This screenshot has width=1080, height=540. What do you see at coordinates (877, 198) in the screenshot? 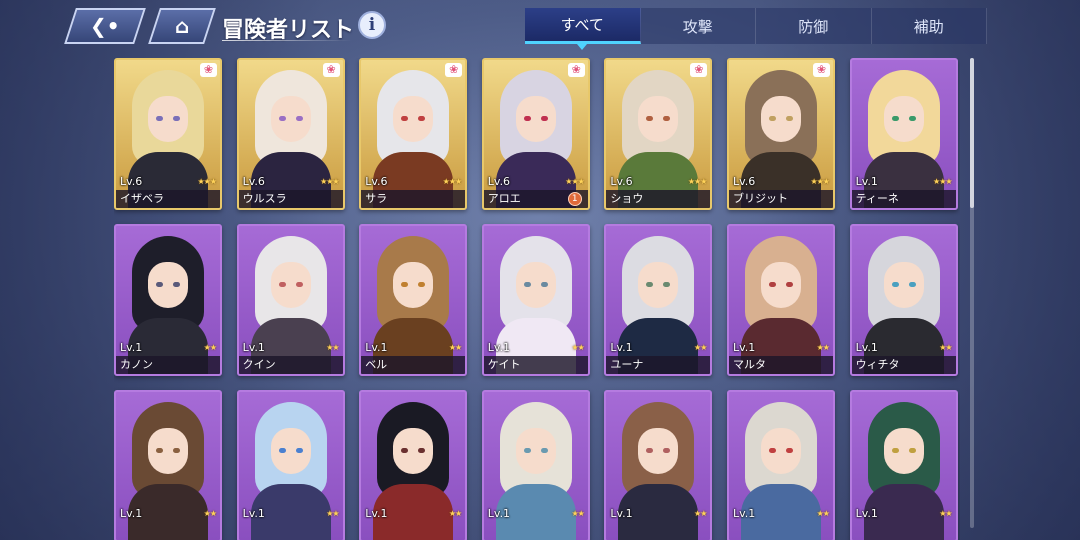
I see `character-name: ティーネ` at bounding box center [877, 198].